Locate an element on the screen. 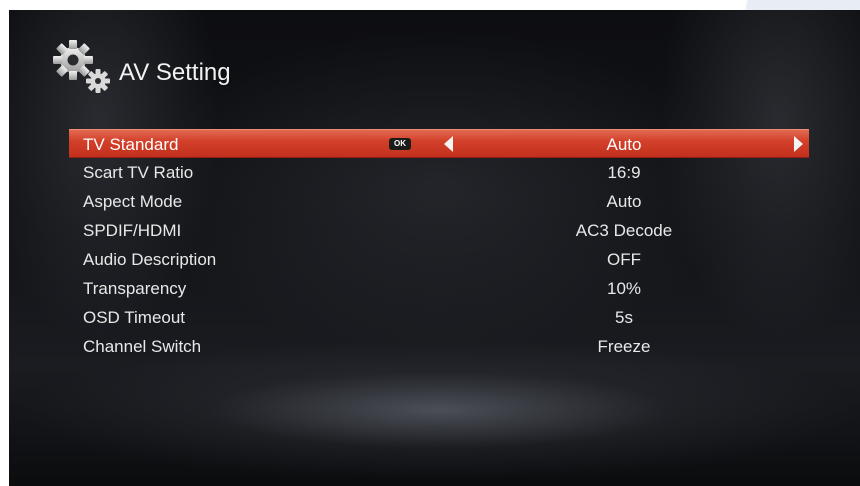 This screenshot has width=860, height=486. arrow-right-icon is located at coordinates (798, 144).